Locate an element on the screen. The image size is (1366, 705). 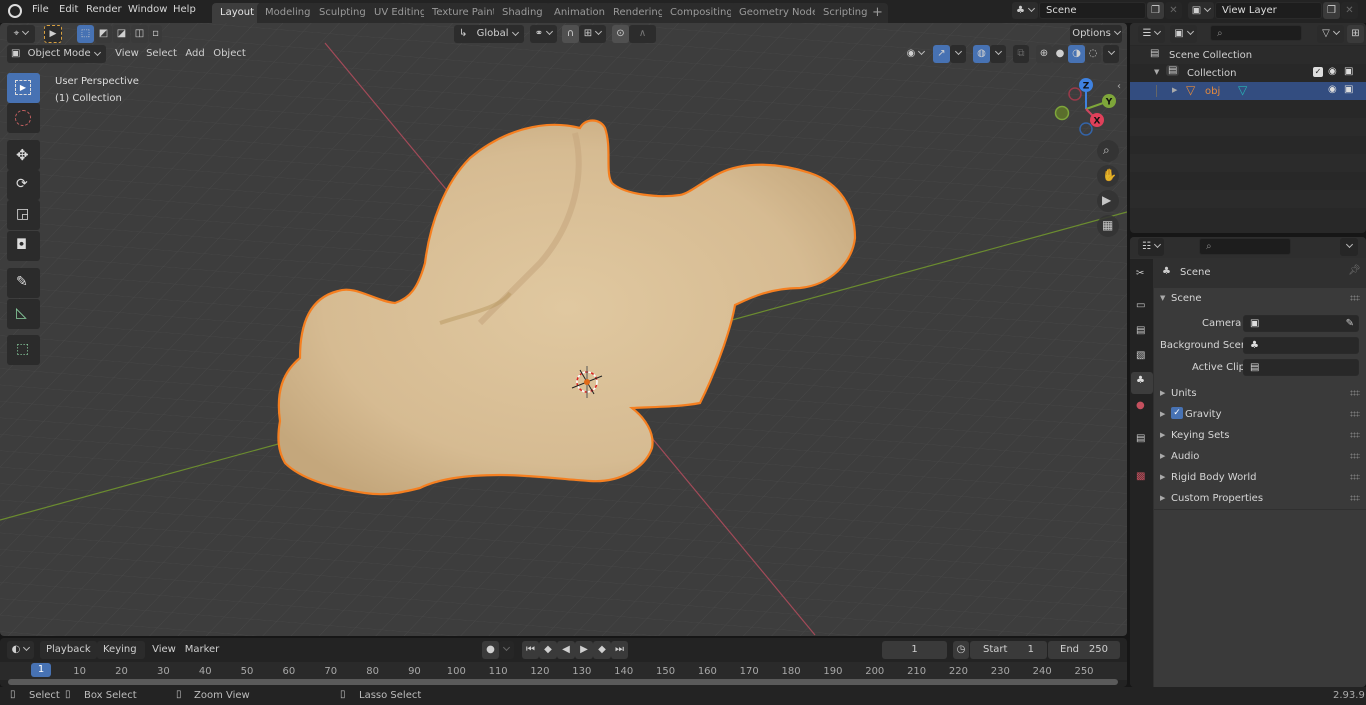
custom-properties-panel-header: ▶ Custom Properties is located at coordinates (1260, 498).